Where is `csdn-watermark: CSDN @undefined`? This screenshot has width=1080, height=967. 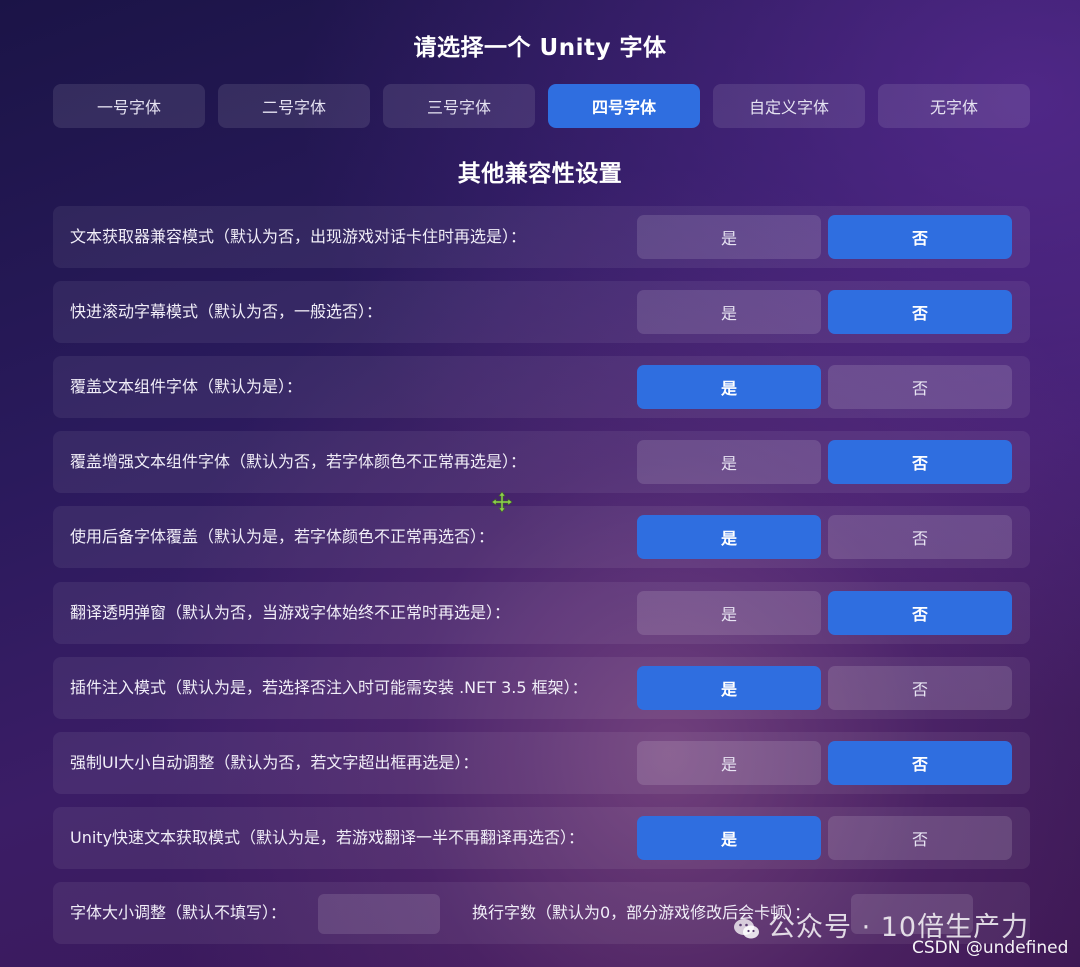 csdn-watermark: CSDN @undefined is located at coordinates (990, 948).